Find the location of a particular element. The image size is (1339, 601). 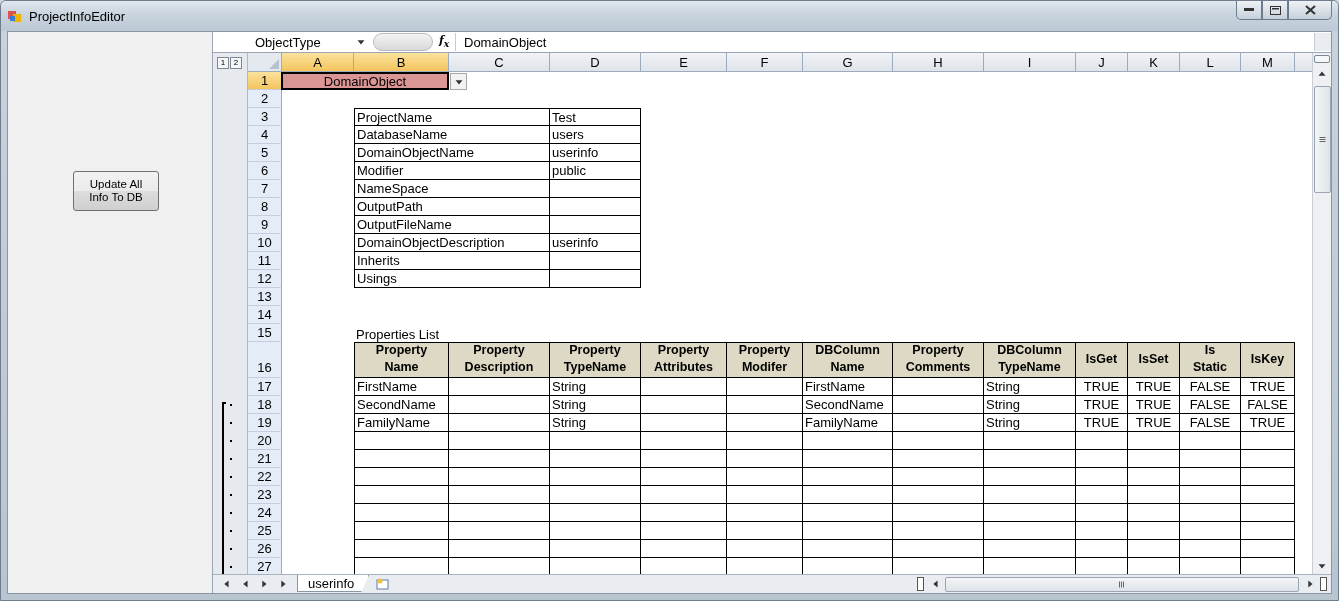

row-header: 2 is located at coordinates (265, 99).